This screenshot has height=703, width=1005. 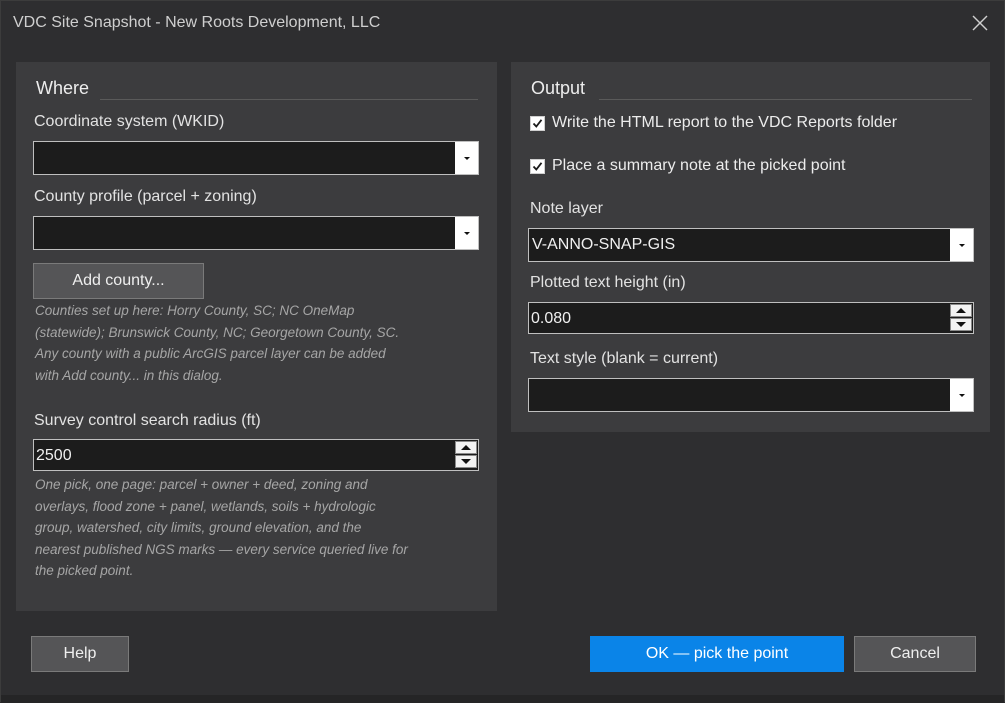 What do you see at coordinates (624, 358) in the screenshot?
I see `text-style-label: Text style (blank = current)` at bounding box center [624, 358].